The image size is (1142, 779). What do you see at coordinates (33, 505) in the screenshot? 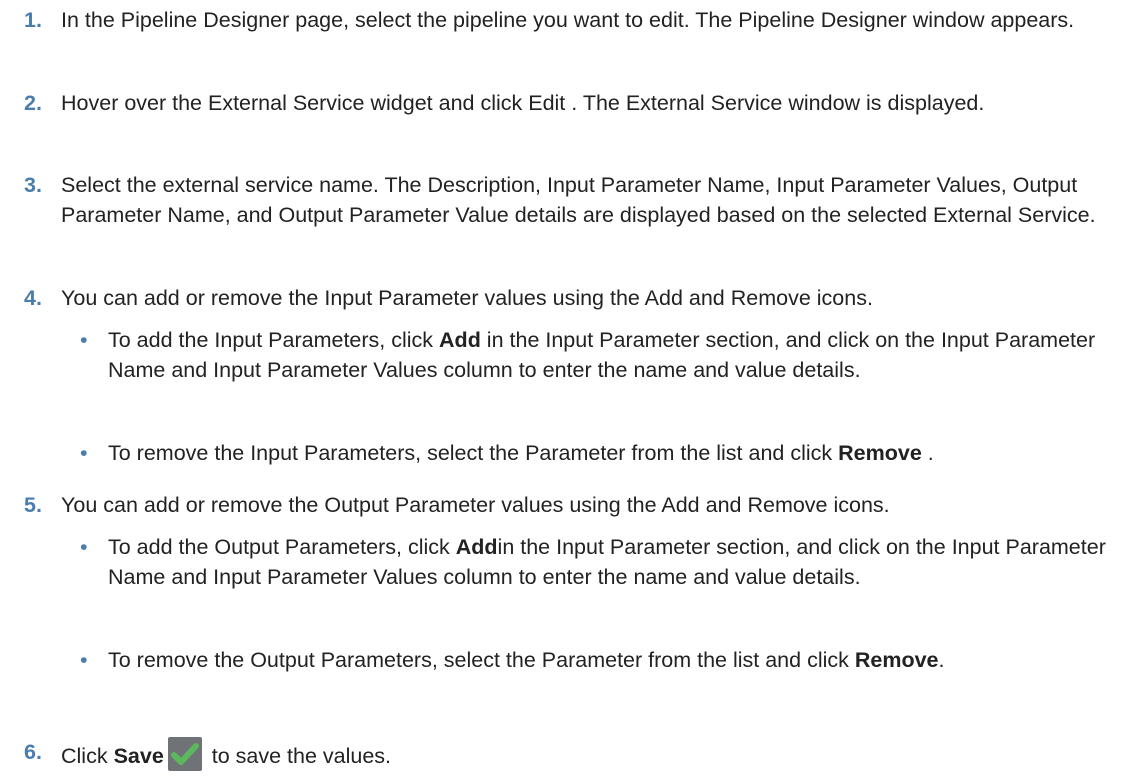
I see `step-number: 5.` at bounding box center [33, 505].